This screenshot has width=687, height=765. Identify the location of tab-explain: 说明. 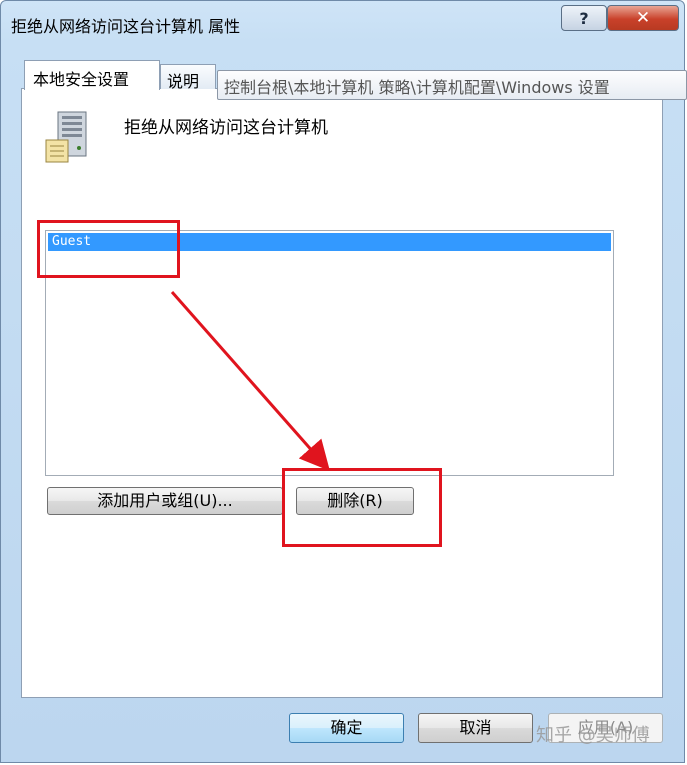
(188, 77).